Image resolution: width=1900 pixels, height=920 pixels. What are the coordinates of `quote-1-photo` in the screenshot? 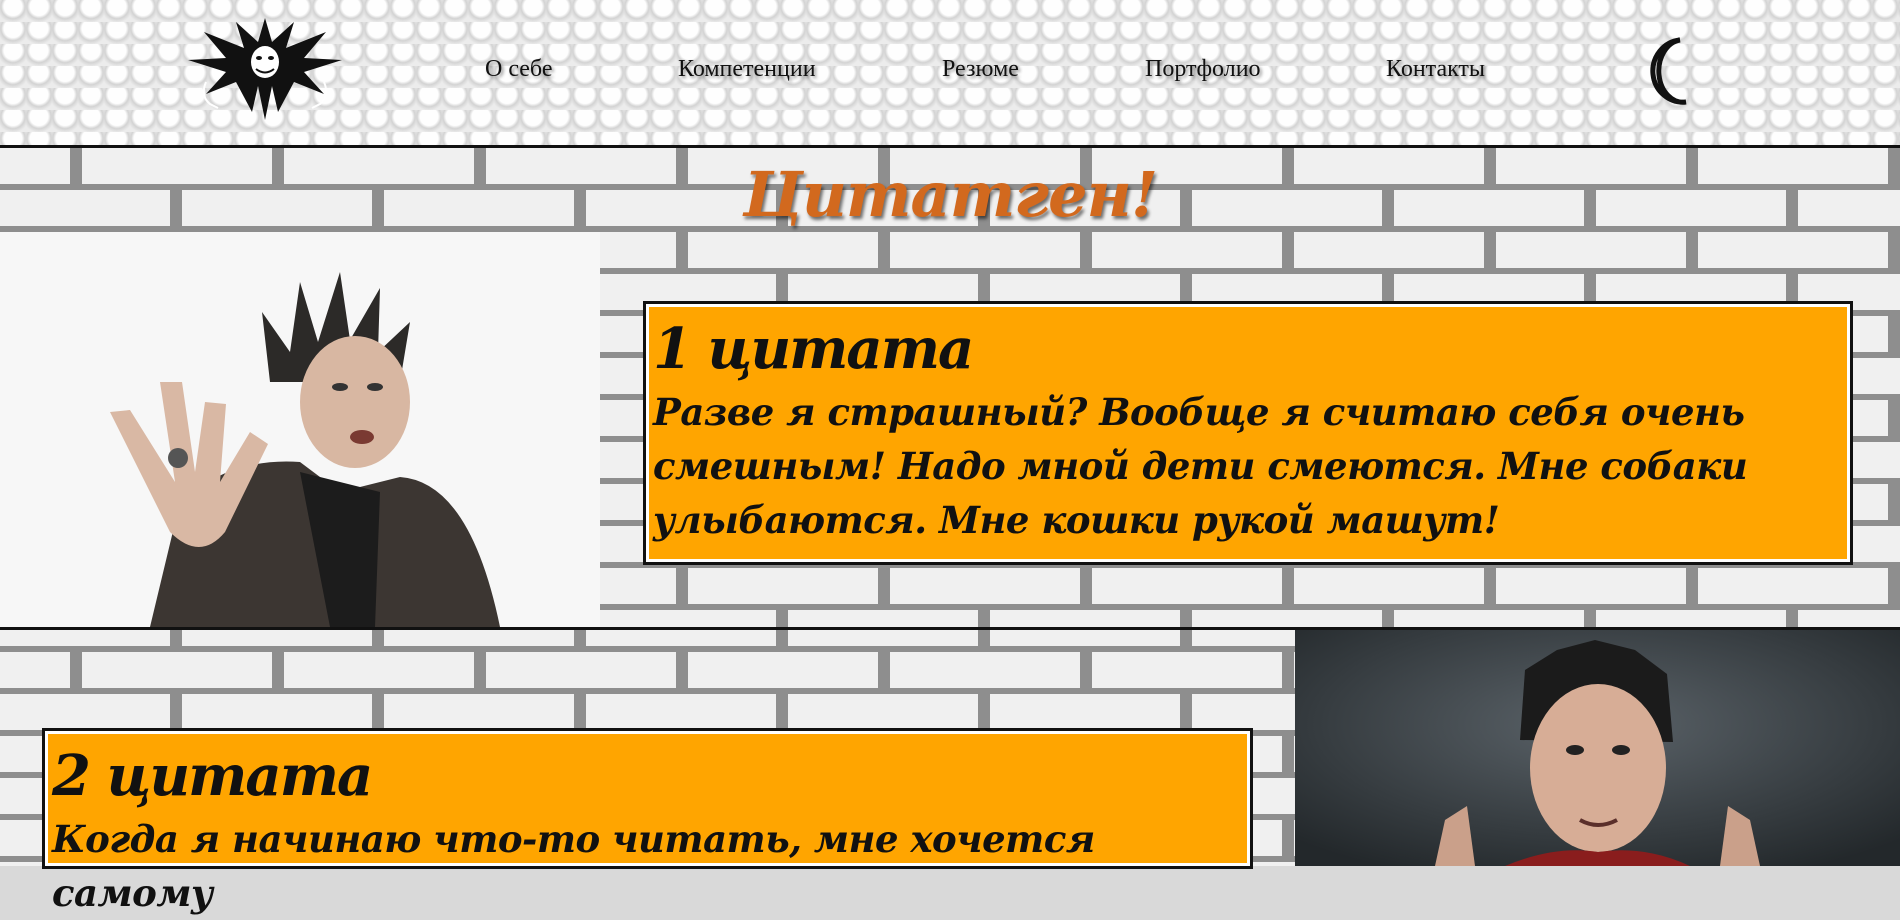 It's located at (300, 429).